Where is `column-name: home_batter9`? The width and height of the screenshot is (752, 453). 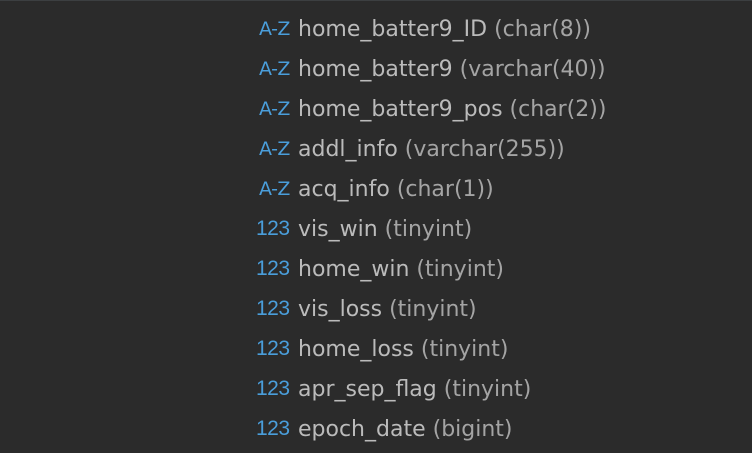 column-name: home_batter9 is located at coordinates (375, 69).